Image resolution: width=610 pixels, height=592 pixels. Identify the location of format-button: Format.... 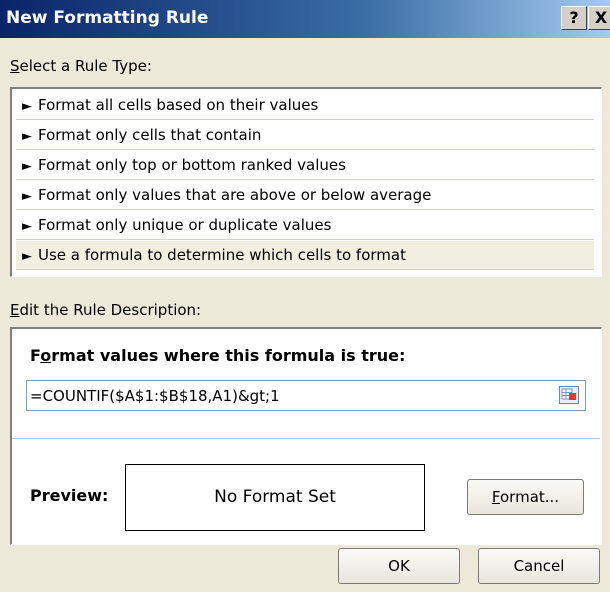
(525, 497).